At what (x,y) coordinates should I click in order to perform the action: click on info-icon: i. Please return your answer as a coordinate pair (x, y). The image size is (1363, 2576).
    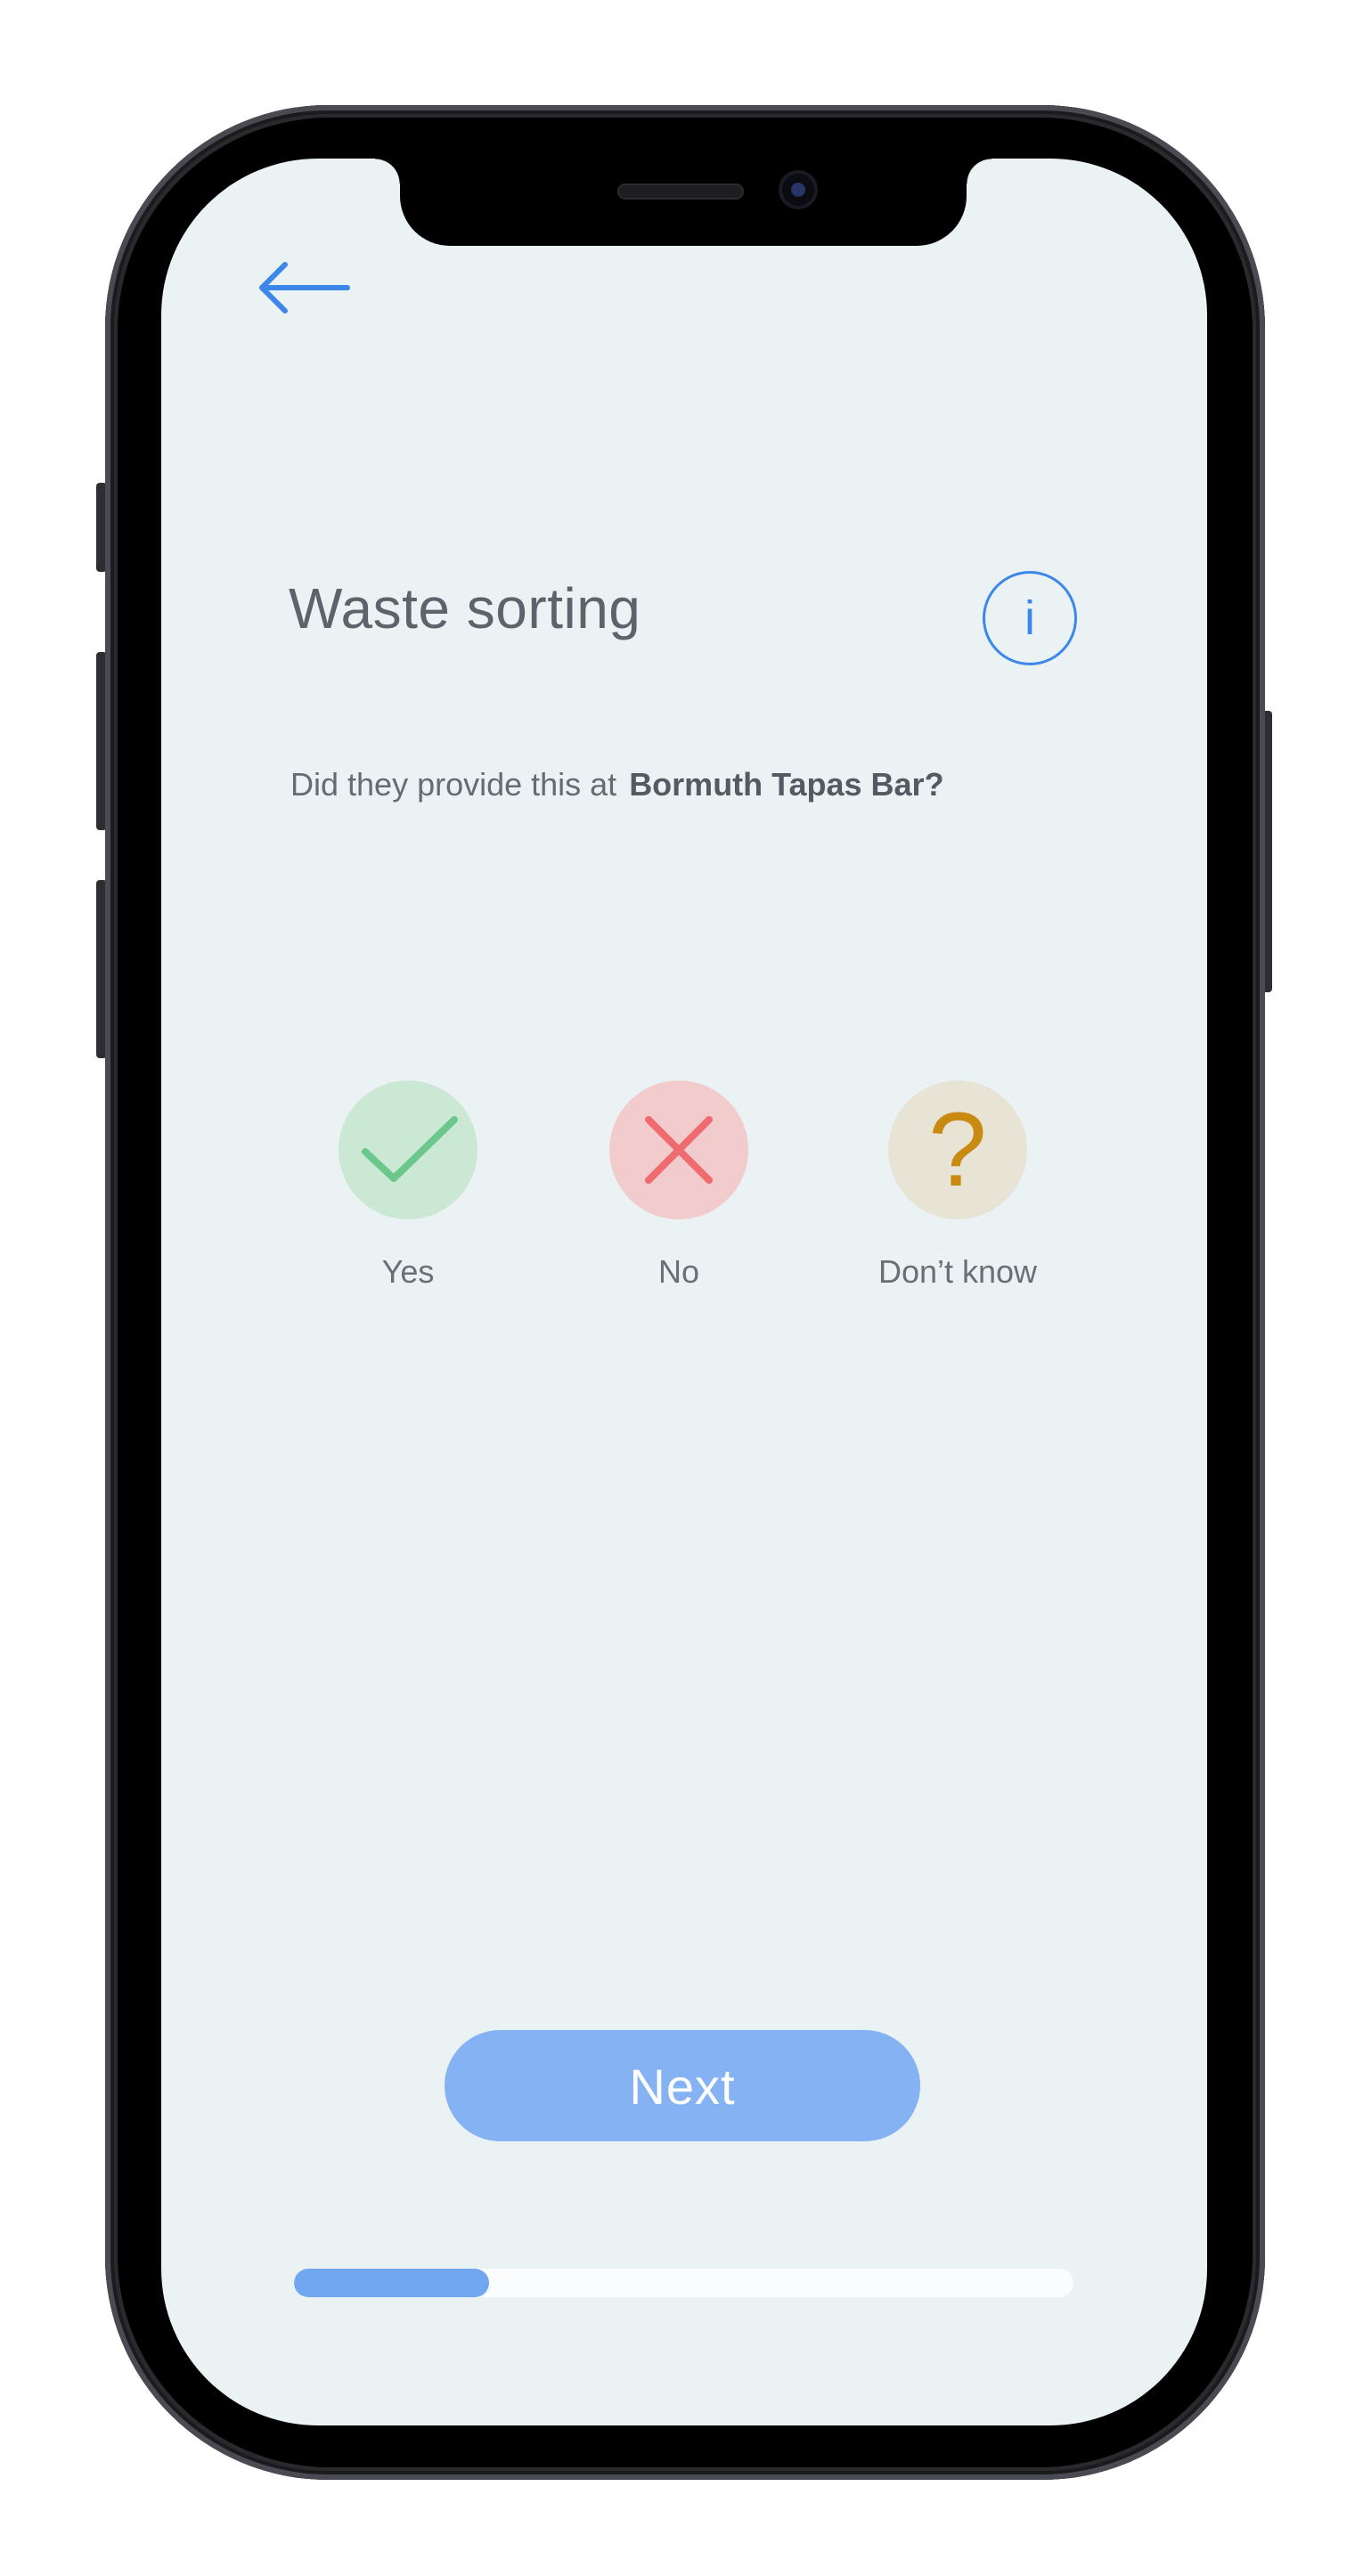
    Looking at the image, I should click on (1029, 618).